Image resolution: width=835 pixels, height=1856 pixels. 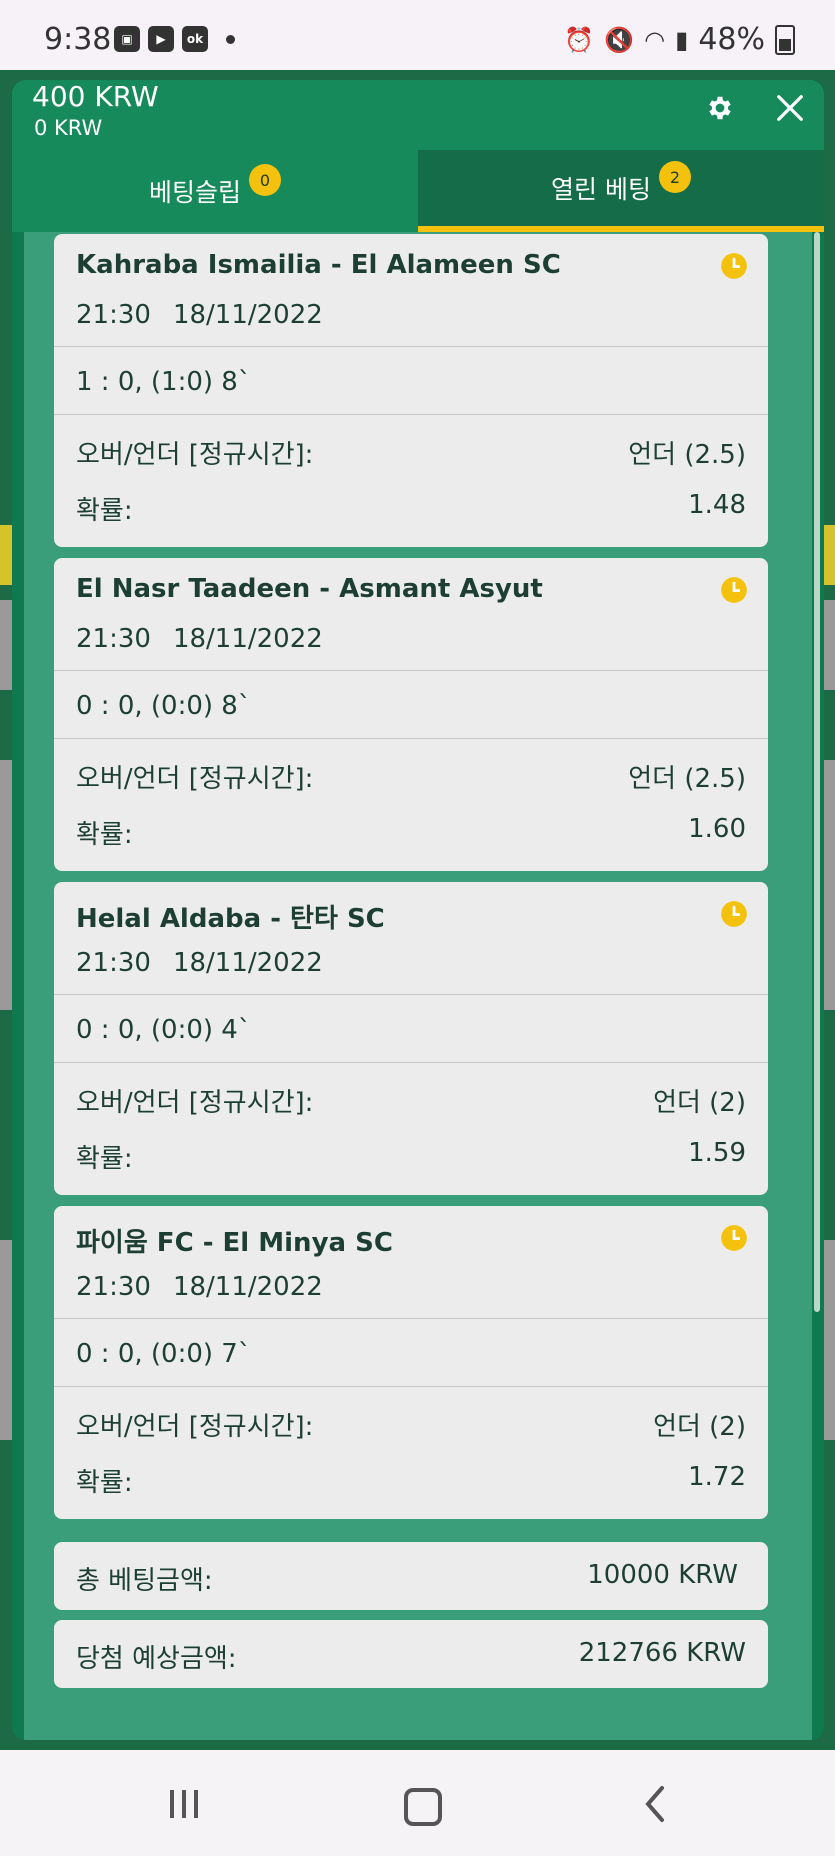 I want to click on odds-row: 확률: 1.59, so click(x=411, y=1156).